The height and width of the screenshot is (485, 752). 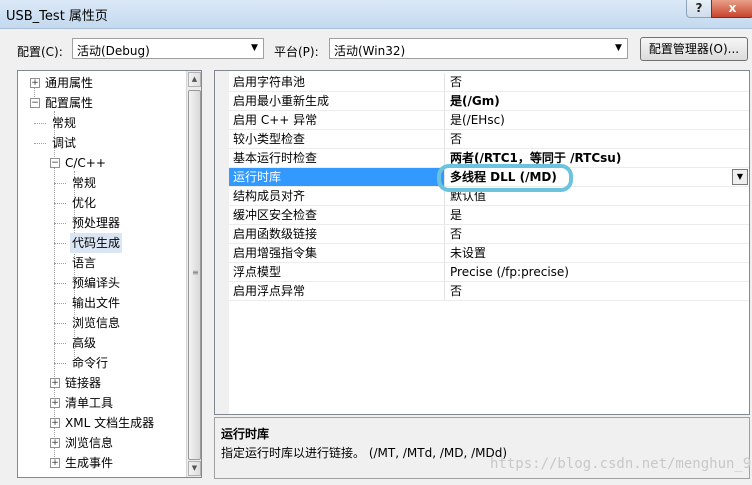 I want to click on scroll-up-icon: ▲, so click(x=194, y=79).